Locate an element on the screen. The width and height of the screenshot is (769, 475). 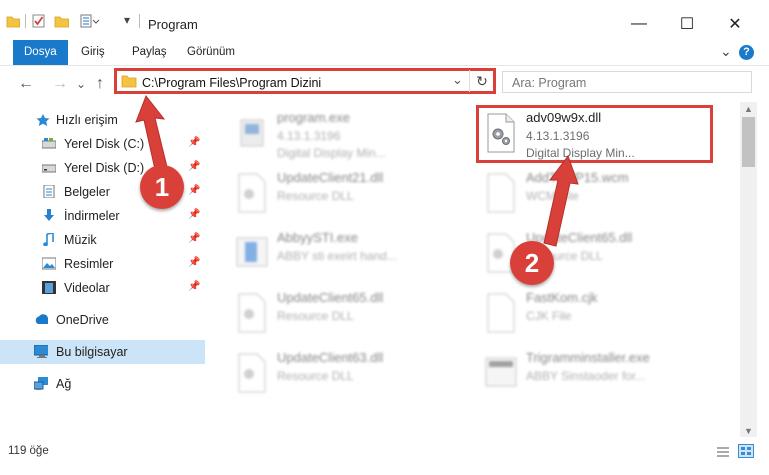
new-folder-icon is located at coordinates (62, 21).